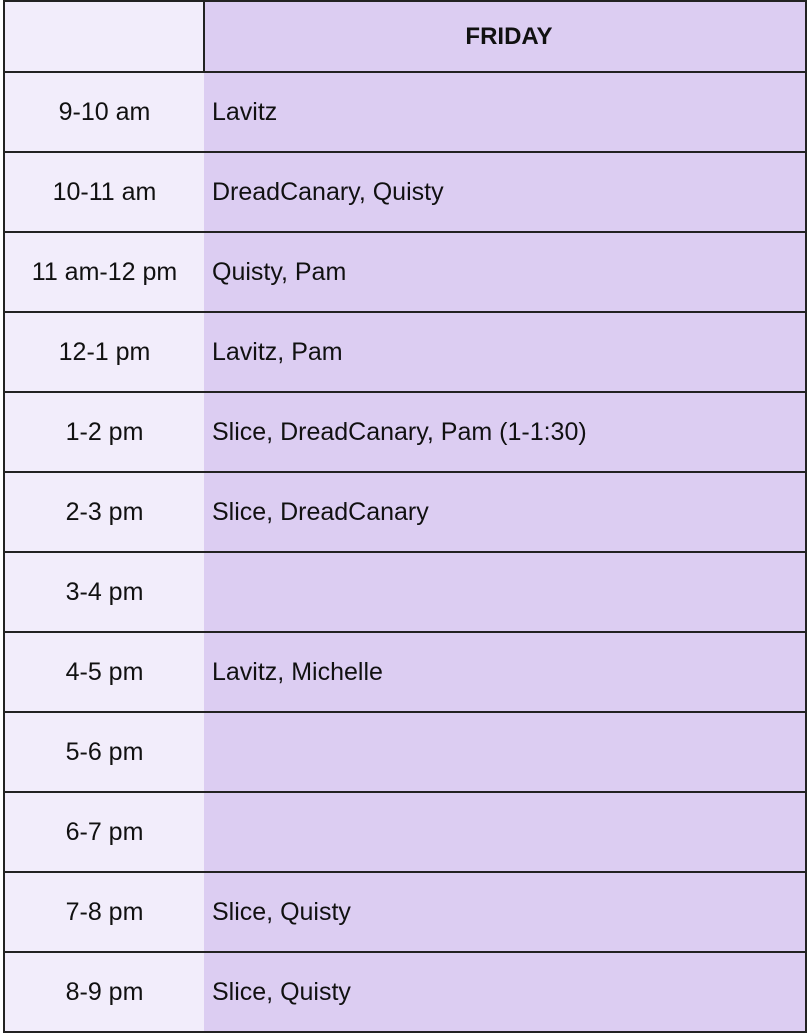  I want to click on table-row: 2-3 pm Slice, DreadCanary, so click(405, 512).